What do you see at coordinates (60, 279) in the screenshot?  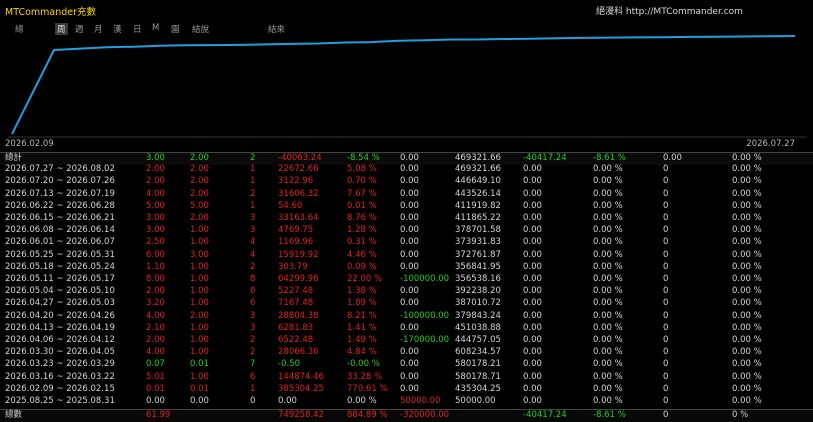 I see `row-cell: 2026.05.11 ~ 2026.05.17` at bounding box center [60, 279].